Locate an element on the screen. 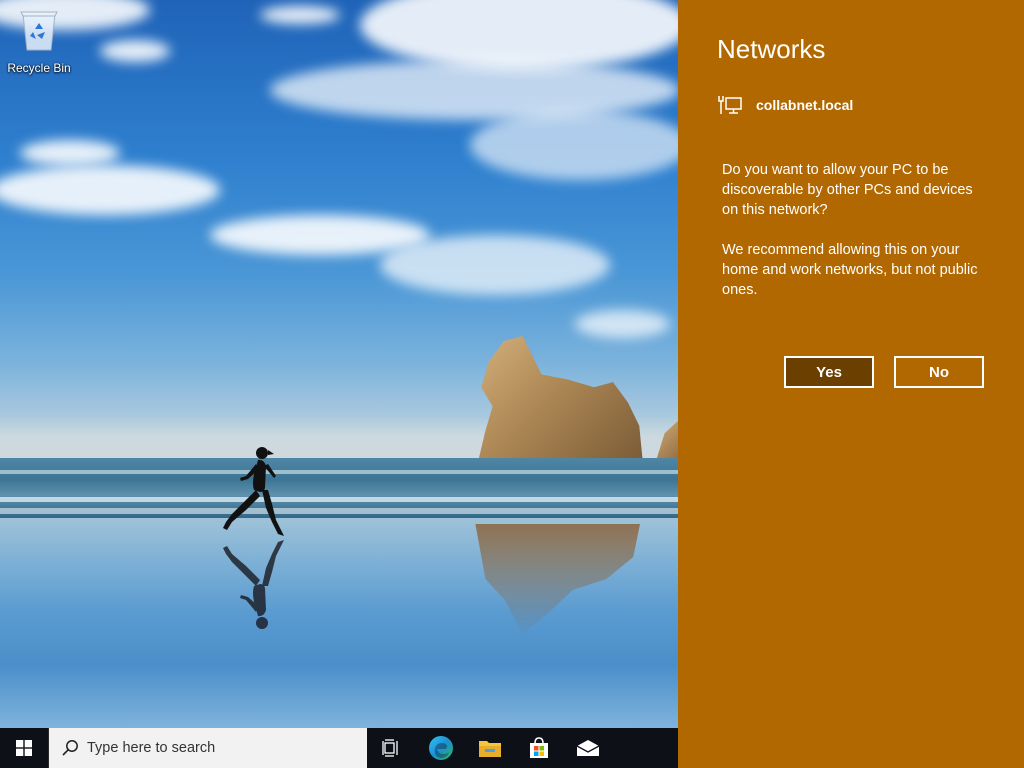 This screenshot has width=1024, height=768. store-button is located at coordinates (538, 748).